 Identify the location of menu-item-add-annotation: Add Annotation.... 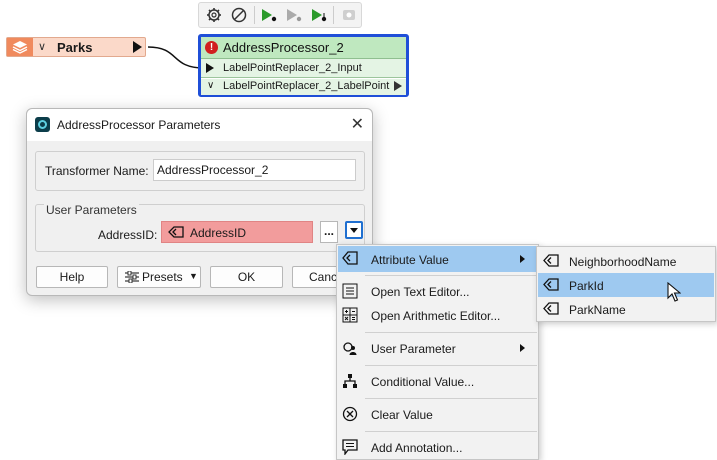
(437, 447).